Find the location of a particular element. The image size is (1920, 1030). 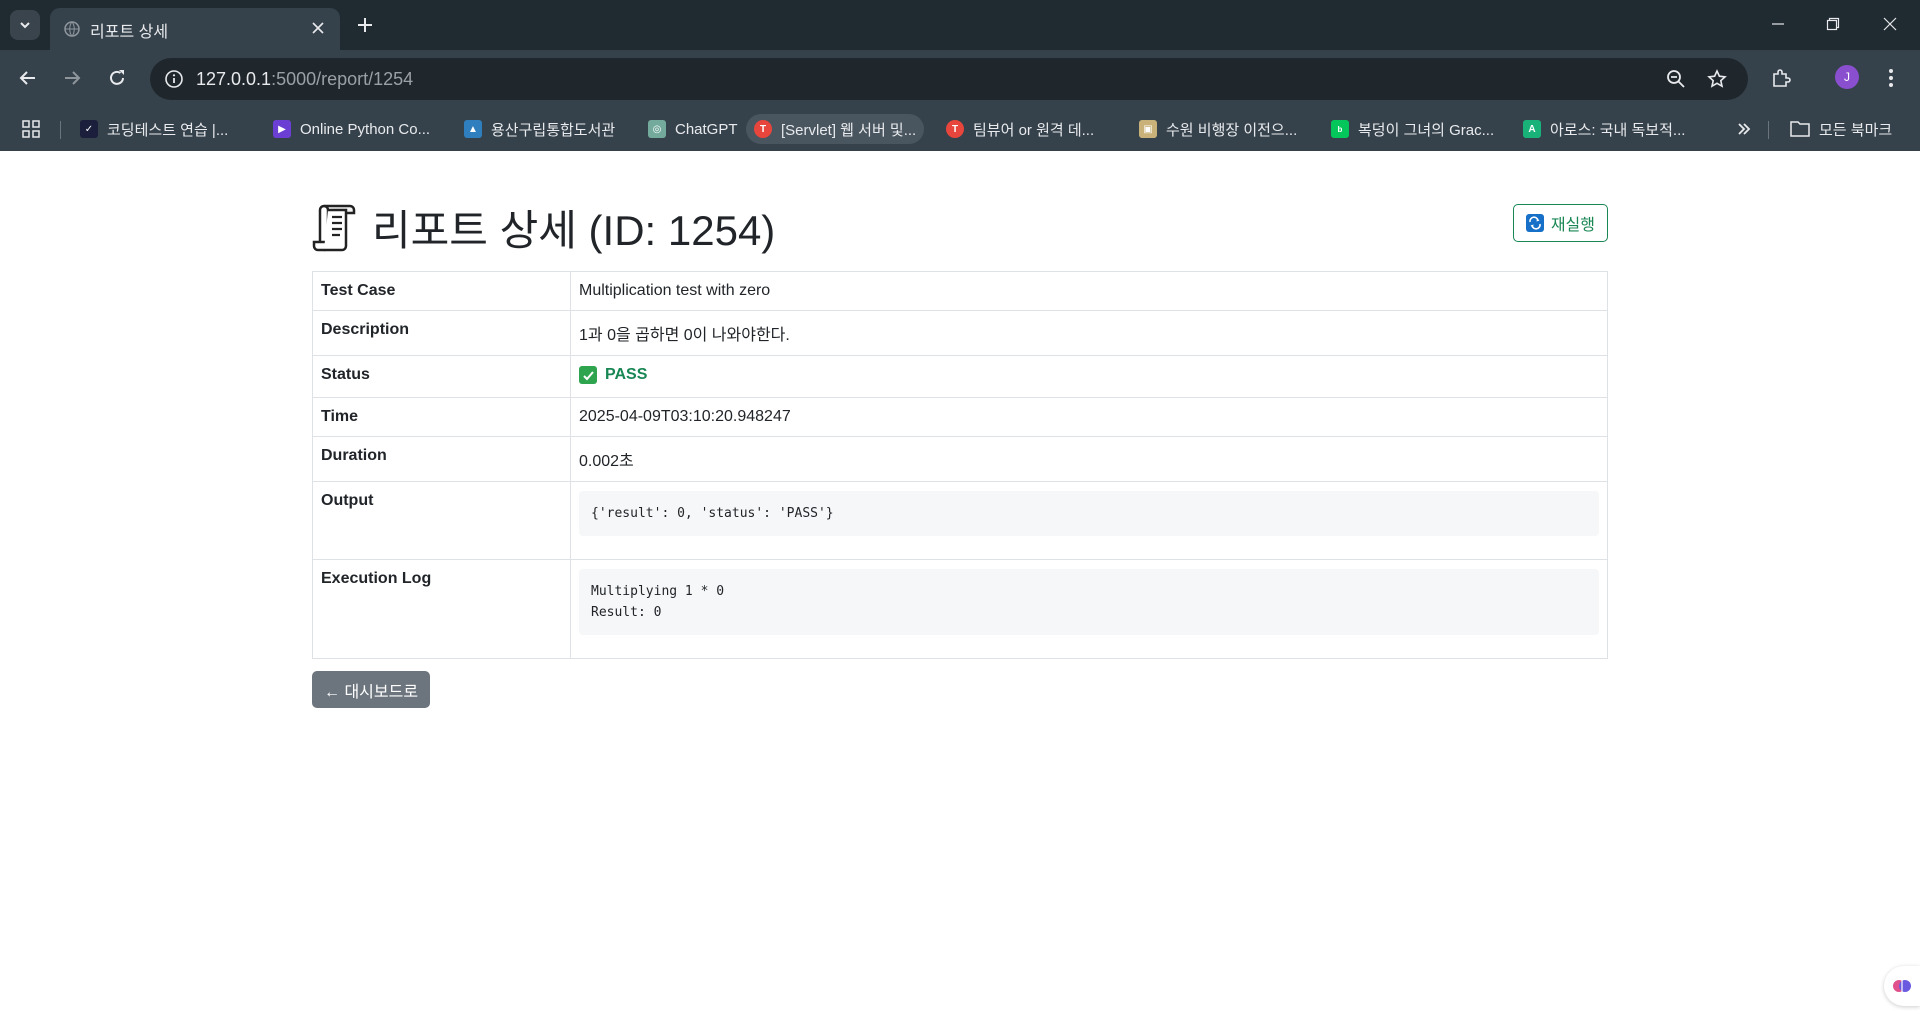

globe-icon is located at coordinates (72, 29).